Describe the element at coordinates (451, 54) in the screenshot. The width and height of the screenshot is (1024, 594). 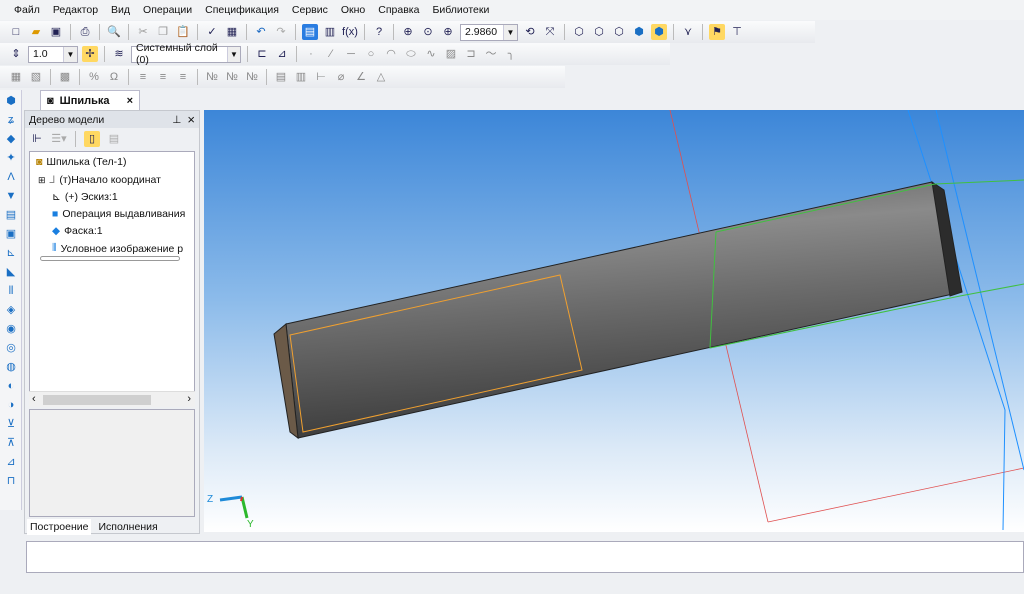
I see `hatch-icon: ▨` at that location.